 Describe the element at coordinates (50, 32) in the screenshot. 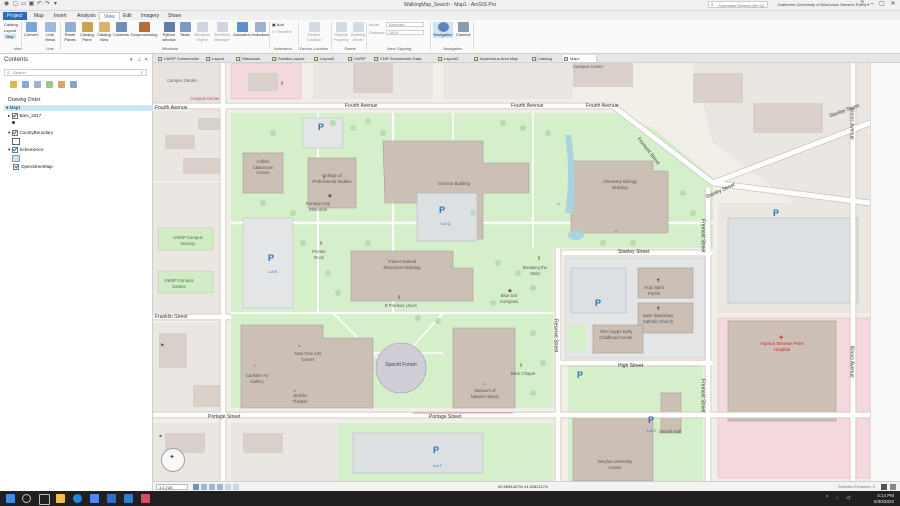

I see `link-views-button: Link Views` at that location.